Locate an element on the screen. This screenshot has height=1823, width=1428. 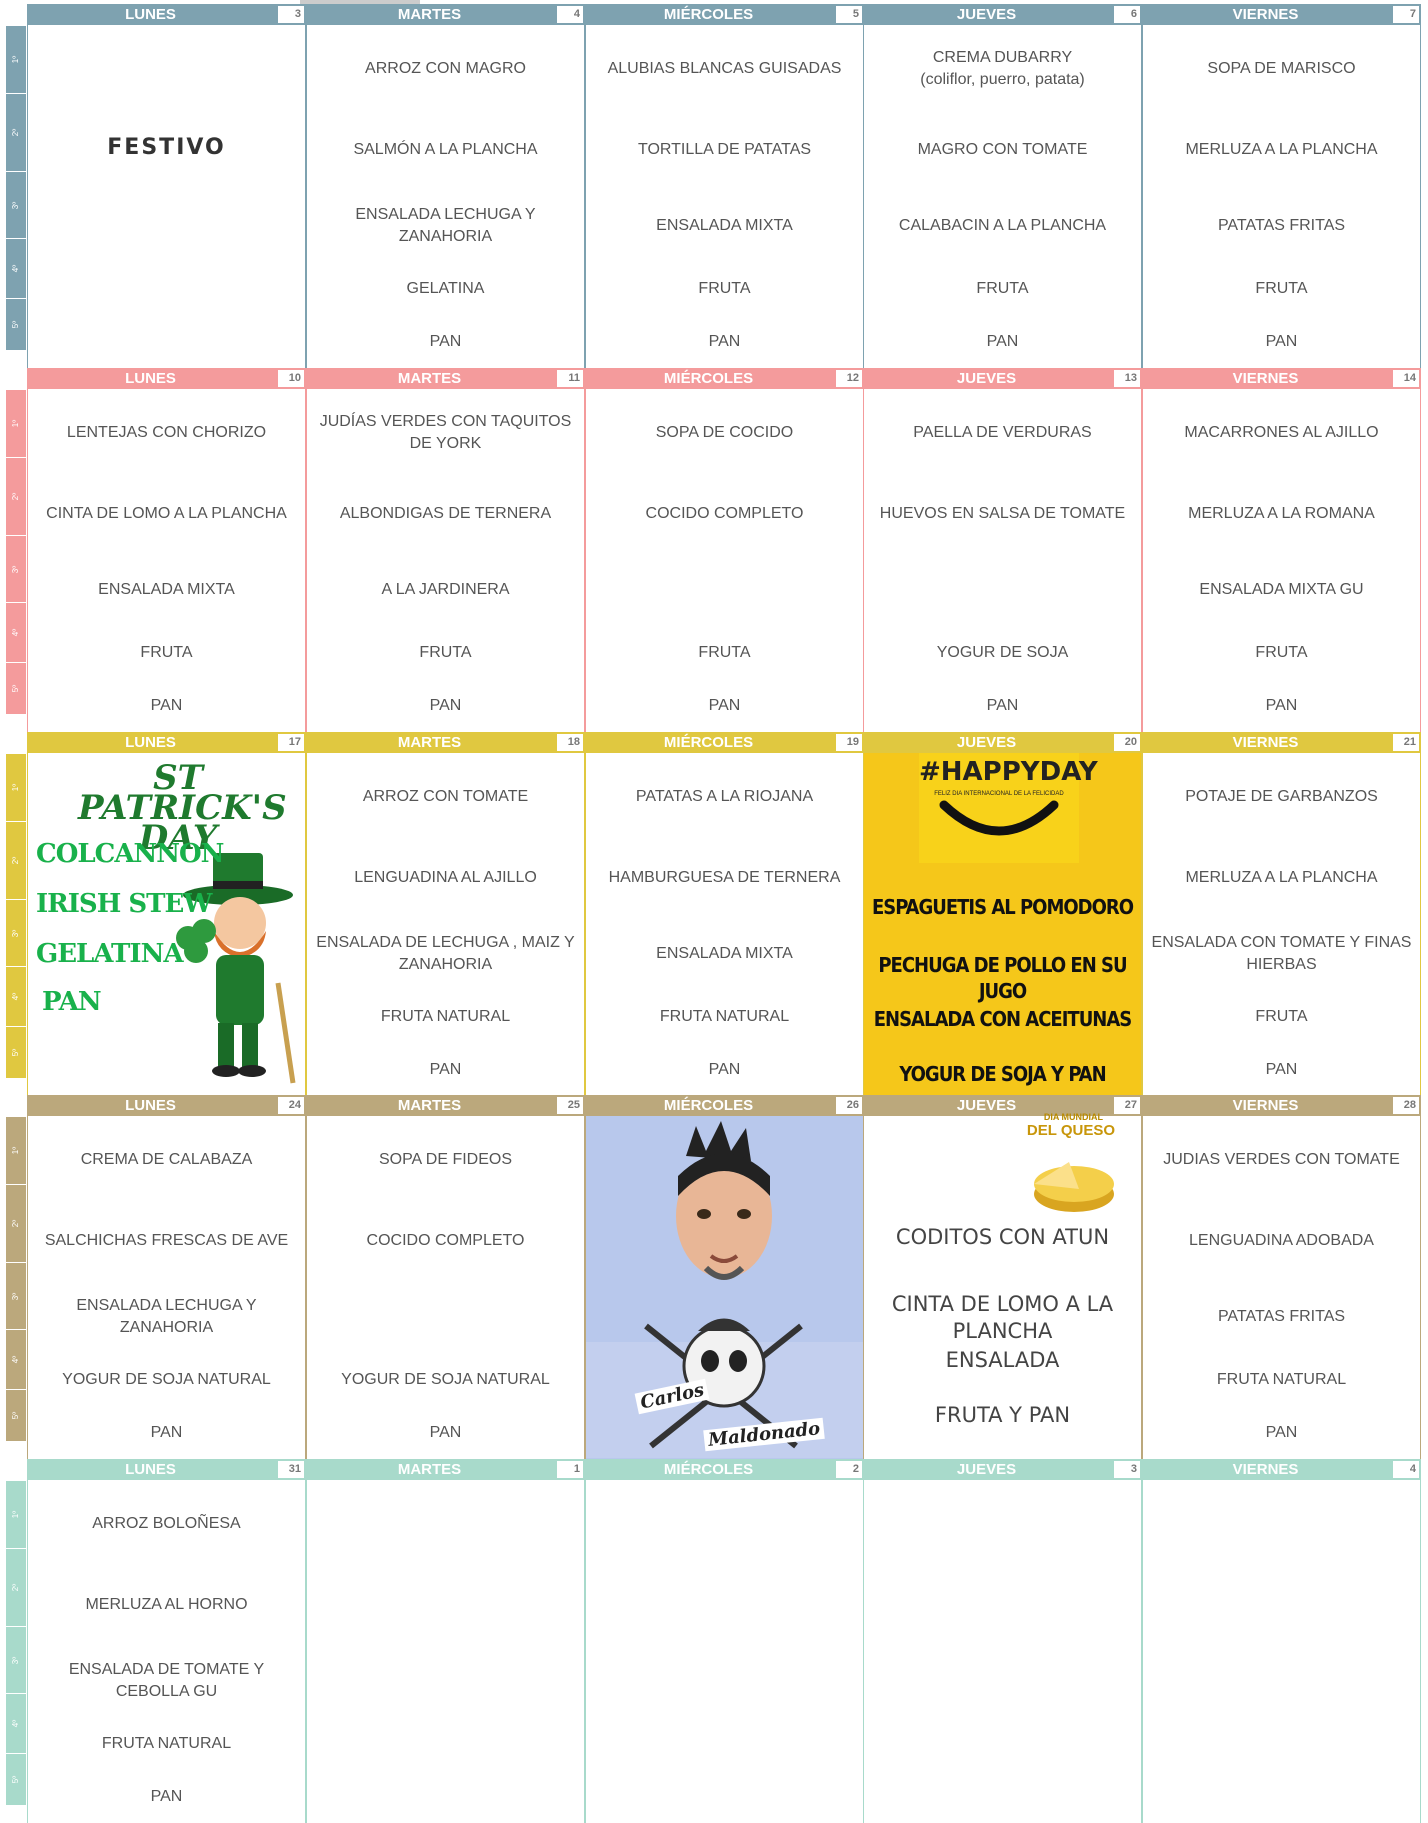
day-number: 19 is located at coordinates (849, 742).